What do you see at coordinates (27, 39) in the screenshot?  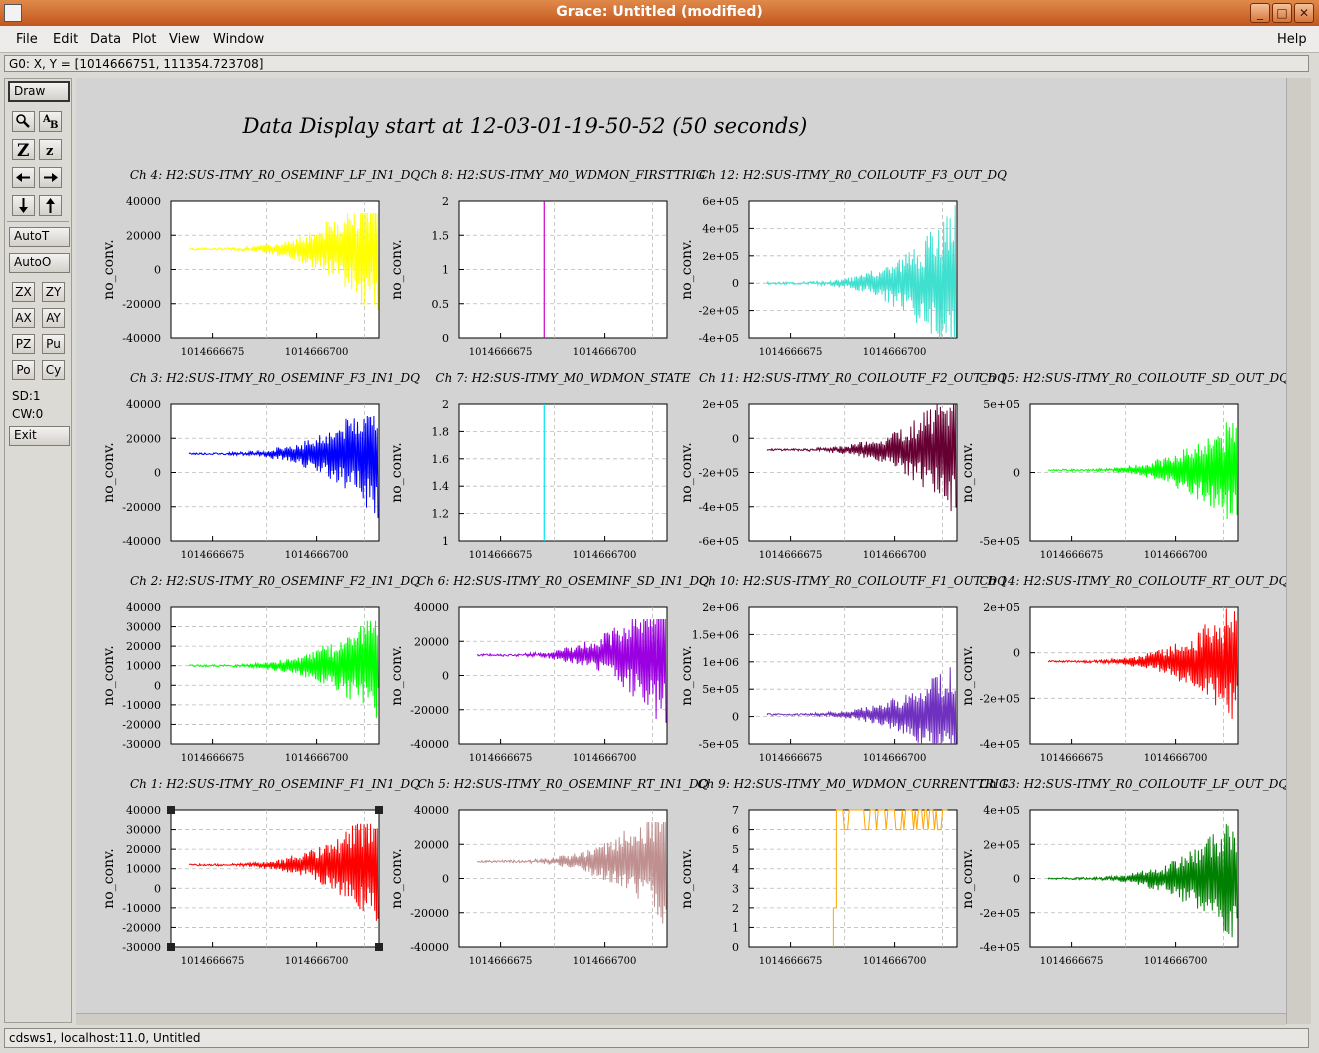 I see `menu-file: File` at bounding box center [27, 39].